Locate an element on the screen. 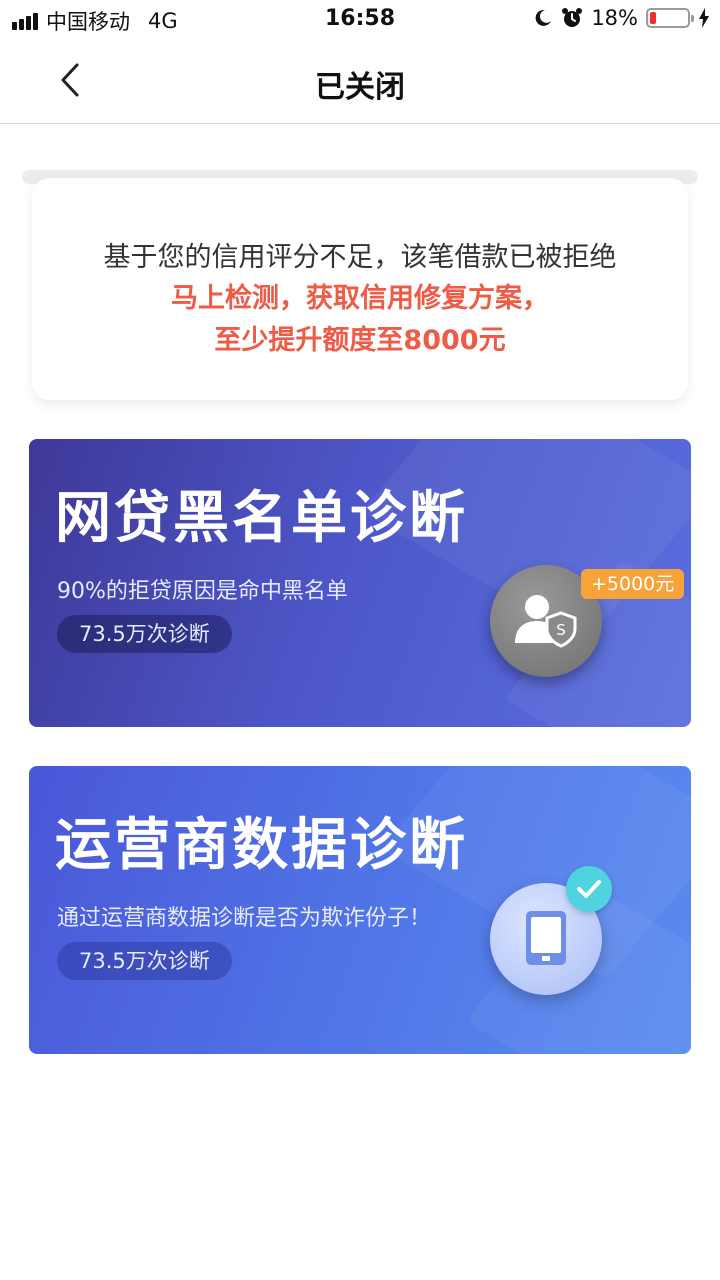 Image resolution: width=720 pixels, height=1280 pixels. moon-icon is located at coordinates (543, 17).